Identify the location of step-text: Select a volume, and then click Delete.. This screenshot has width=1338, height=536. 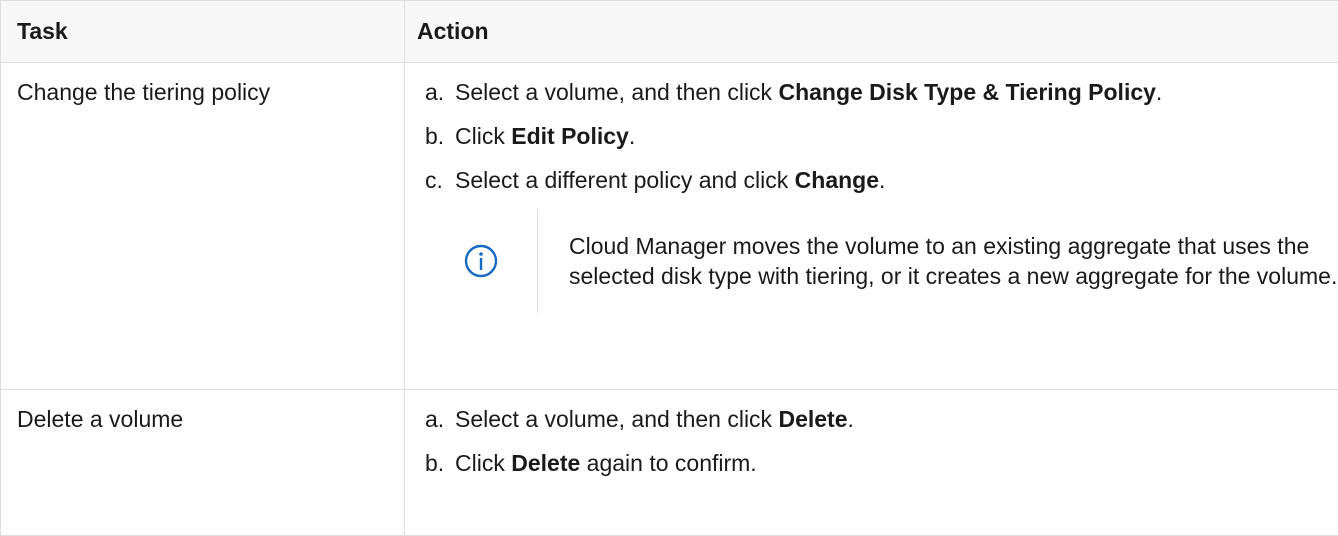
(654, 419).